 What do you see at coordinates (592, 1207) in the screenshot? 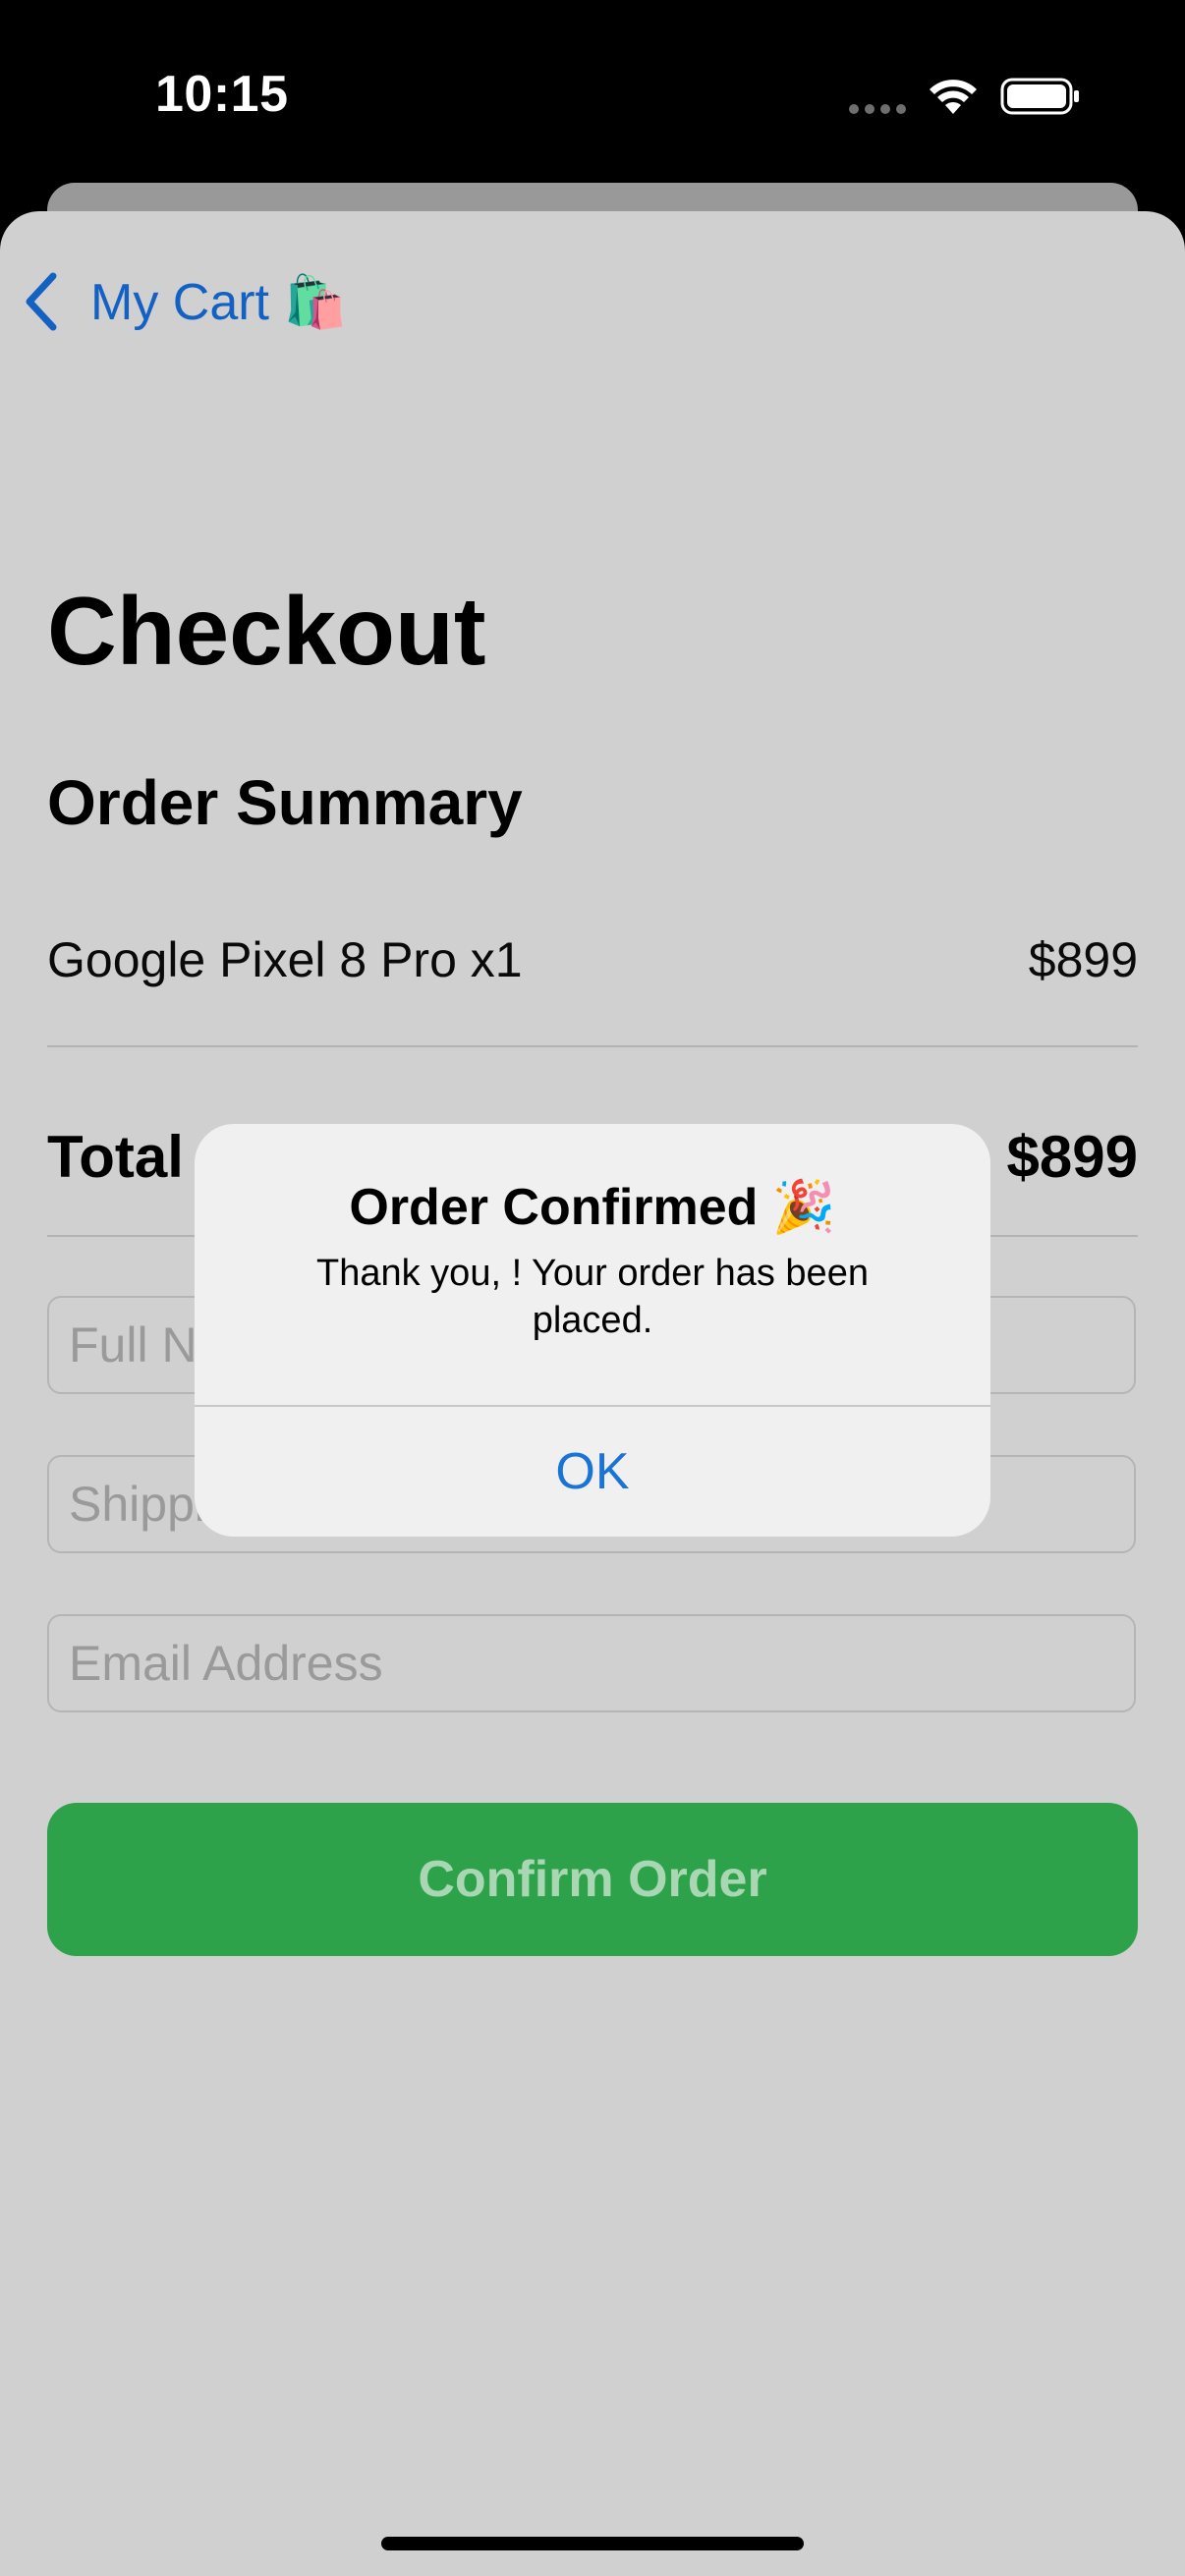
I see `alert-title: Order Confirmed 🎉` at bounding box center [592, 1207].